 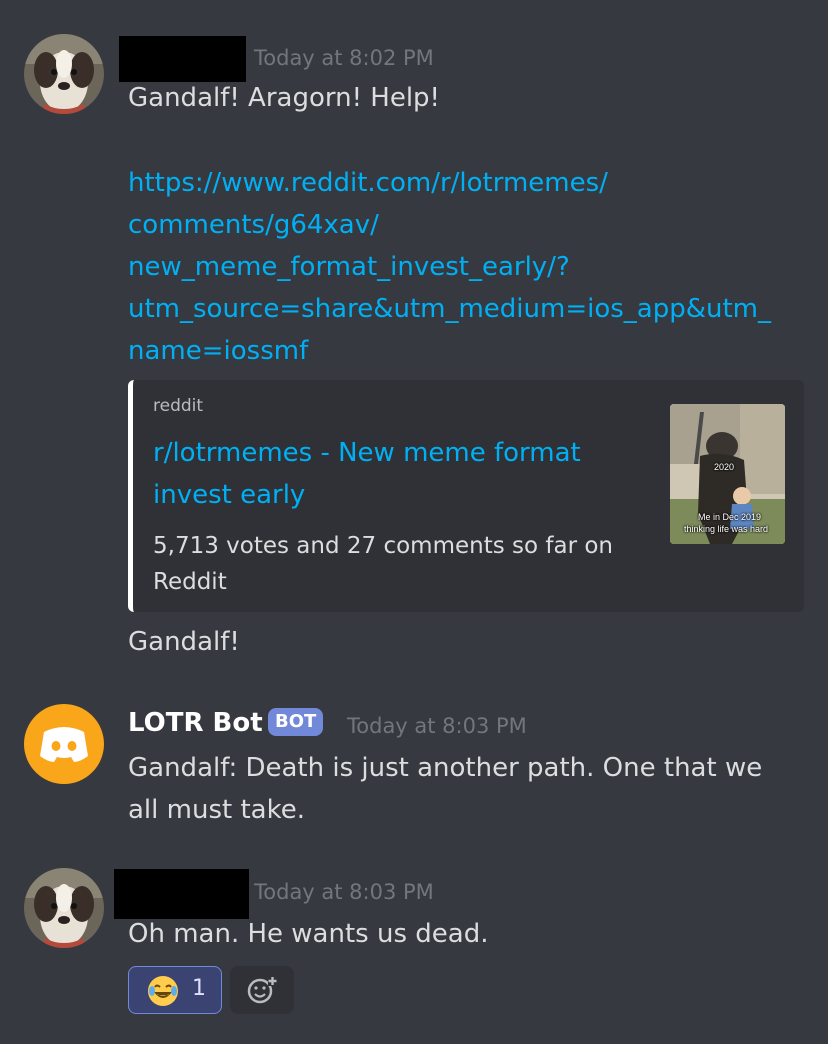 I want to click on link-line: utm_source=share&utm_medium=ios_app&utm_, so click(x=449, y=309).